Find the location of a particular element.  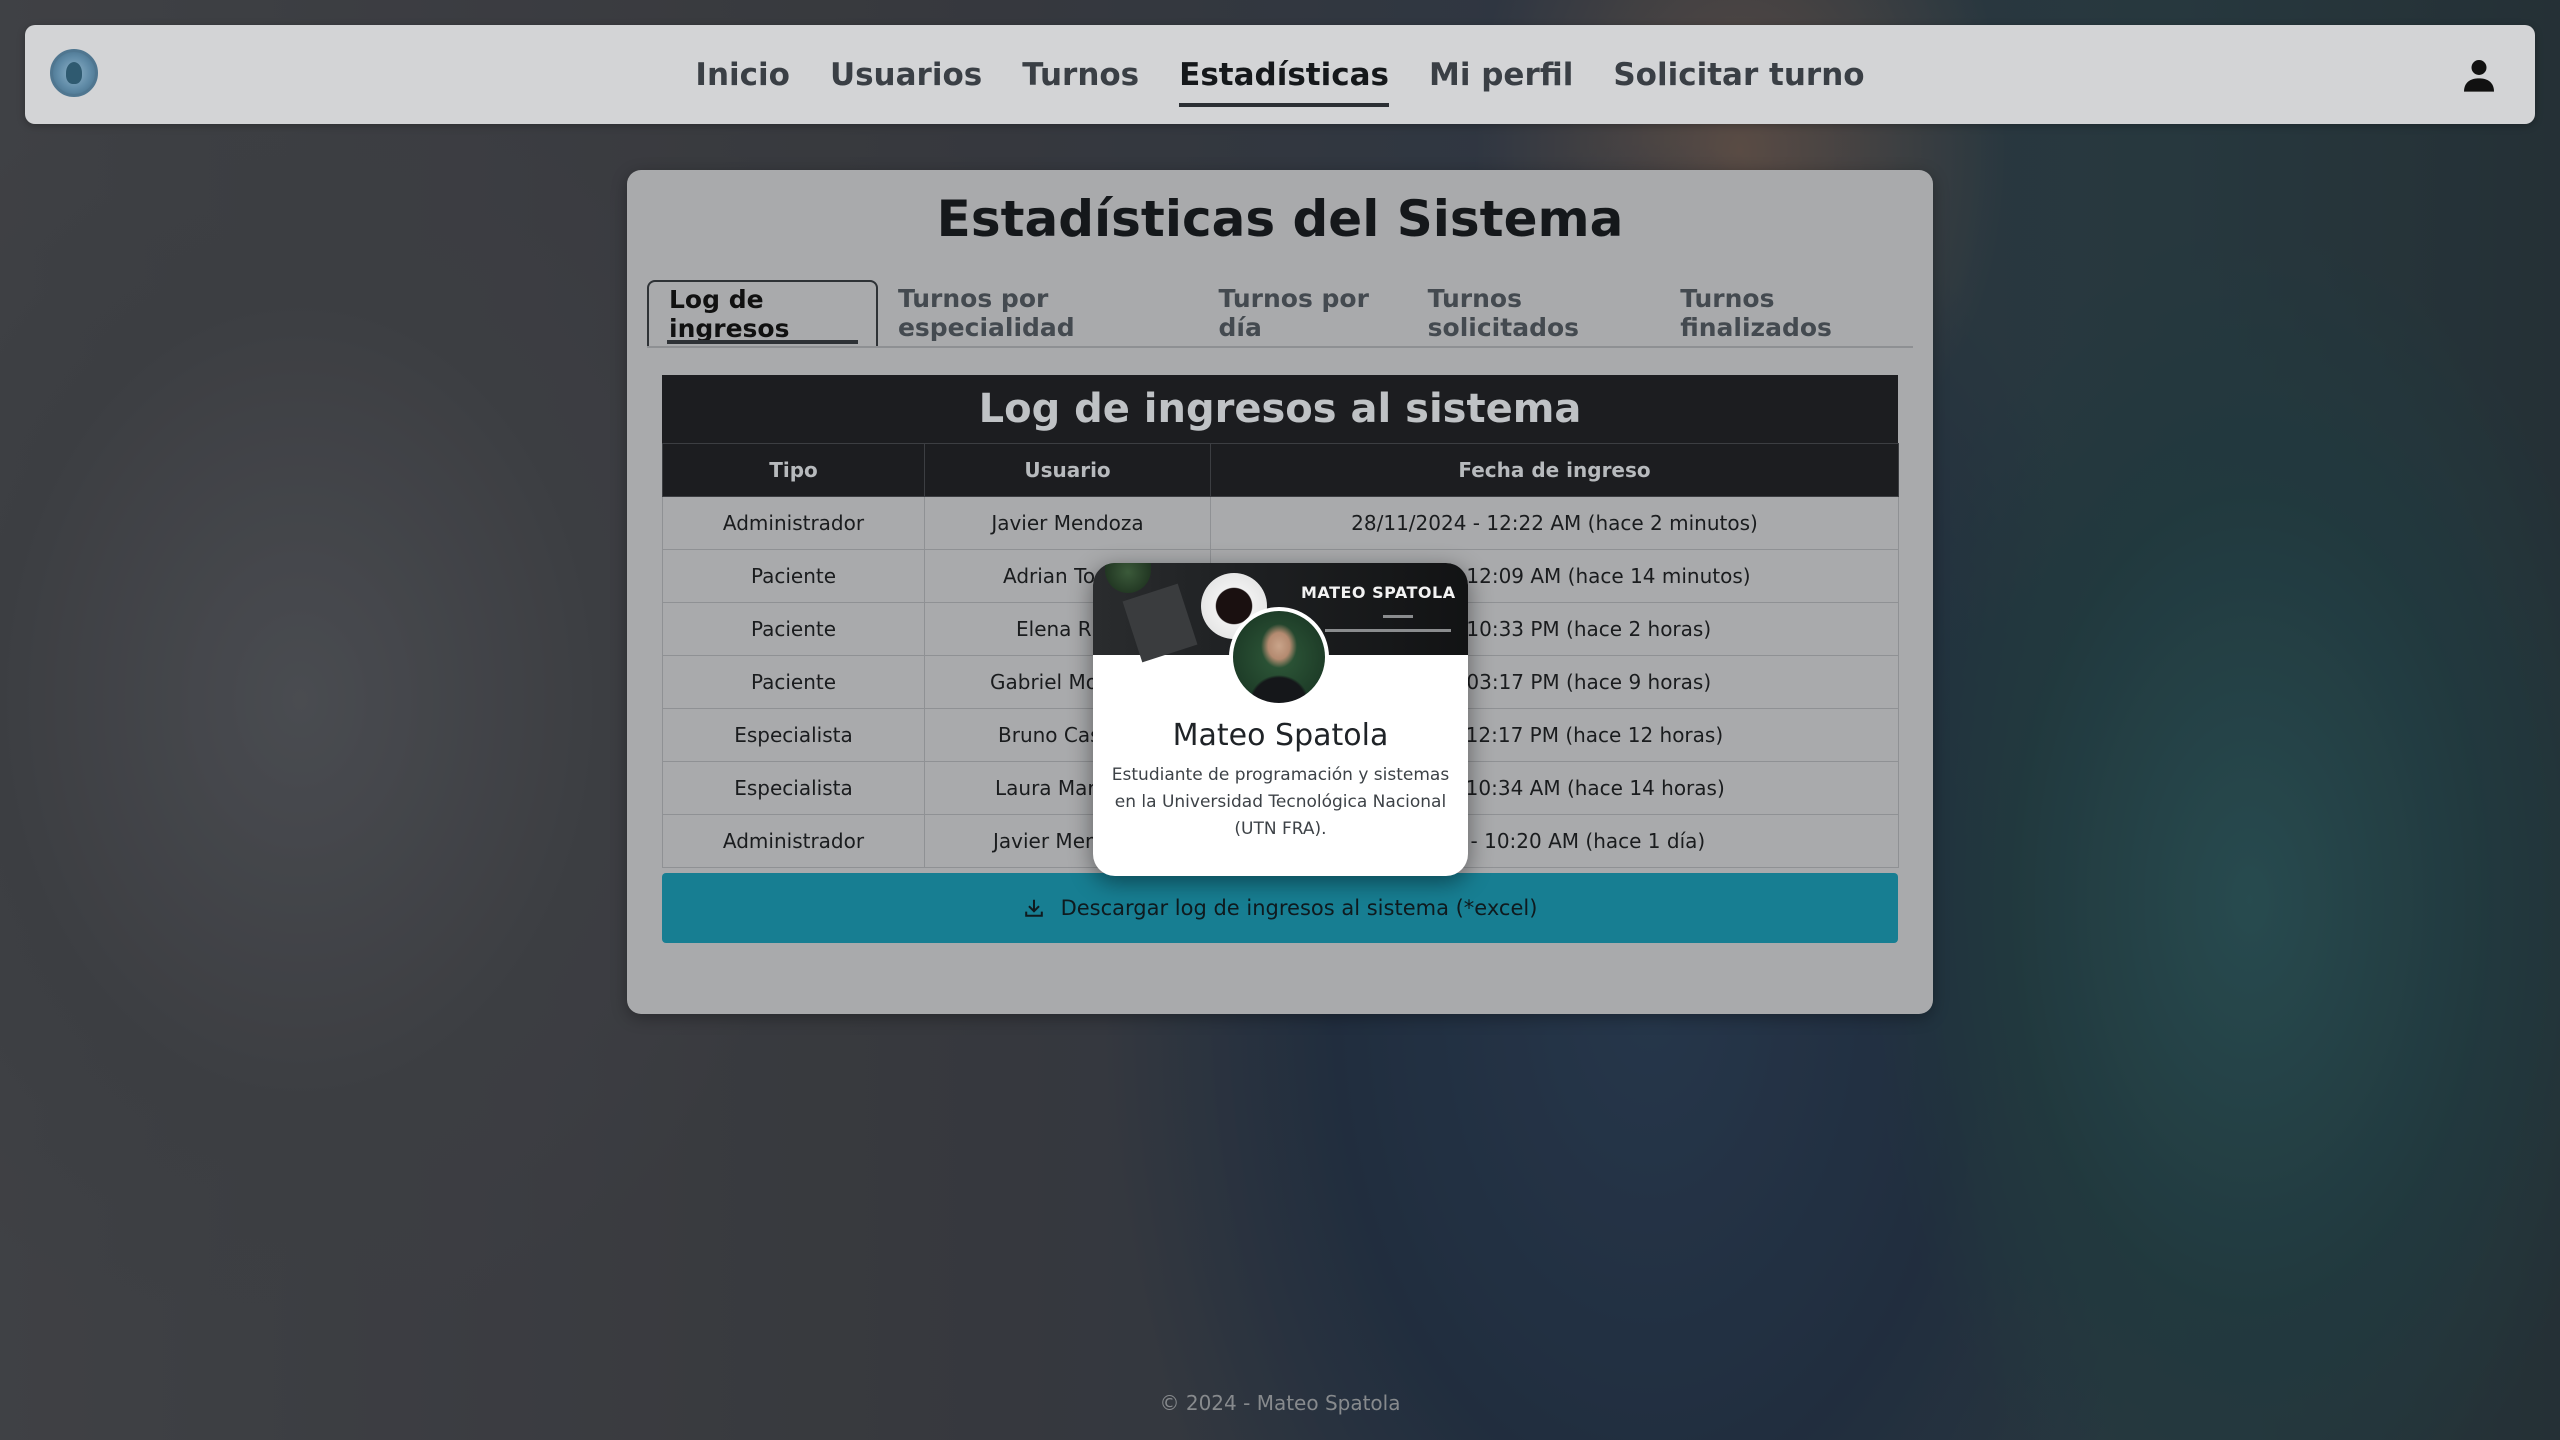

cell-usuario: Javier Mendoza is located at coordinates (1067, 523).